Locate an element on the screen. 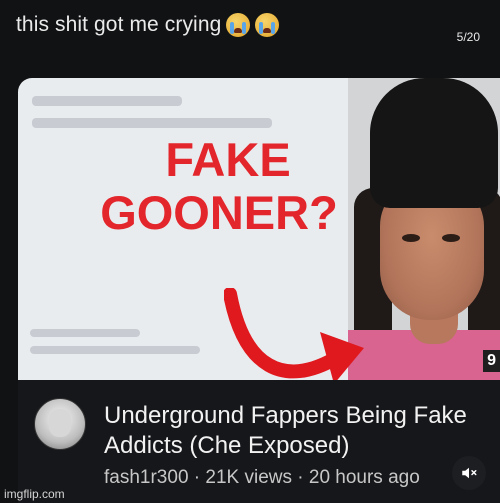 The image size is (500, 503). mute-button is located at coordinates (469, 473).